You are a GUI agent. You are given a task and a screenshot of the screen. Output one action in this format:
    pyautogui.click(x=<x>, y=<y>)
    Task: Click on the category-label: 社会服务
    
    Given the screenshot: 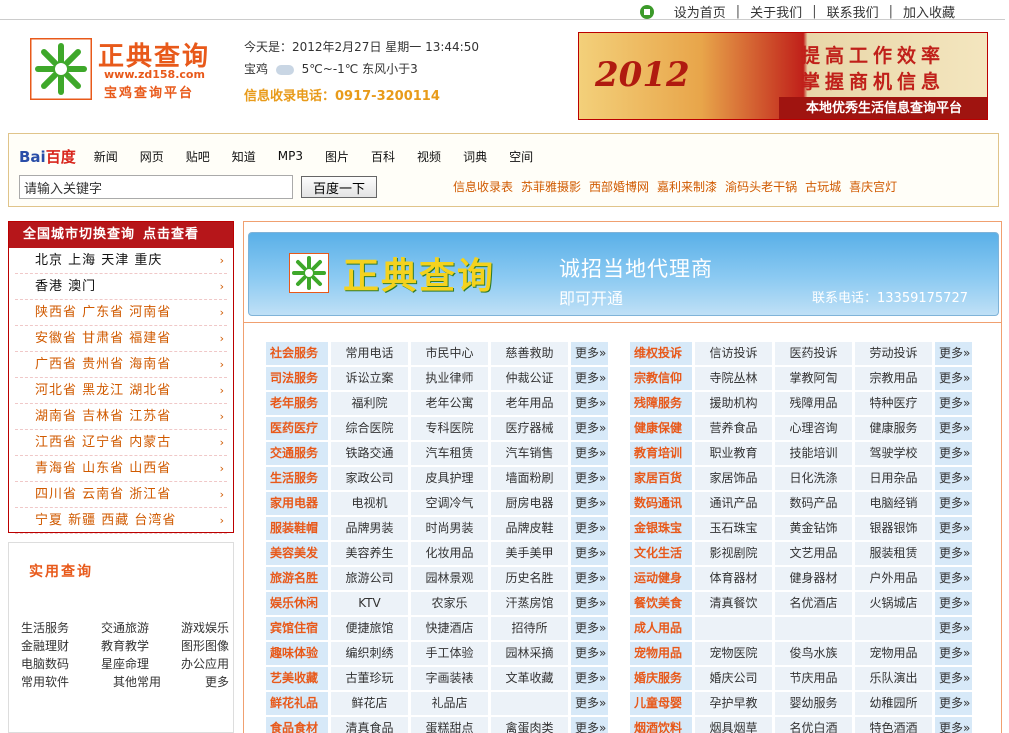 What is the action you would take?
    pyautogui.click(x=297, y=353)
    